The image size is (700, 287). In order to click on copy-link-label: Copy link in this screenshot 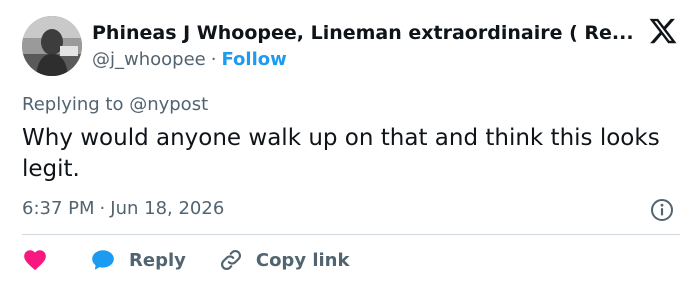, I will do `click(302, 260)`.